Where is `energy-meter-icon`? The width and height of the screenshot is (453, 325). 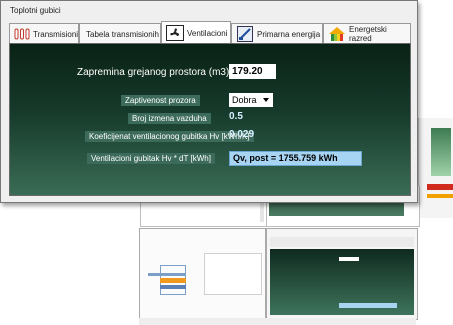 energy-meter-icon is located at coordinates (245, 34).